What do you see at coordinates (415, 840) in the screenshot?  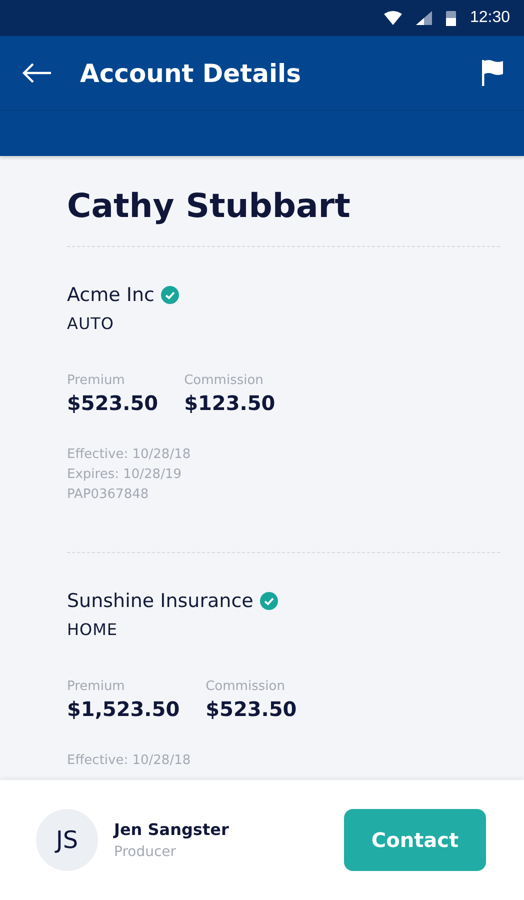 I see `contact-button: Contact` at bounding box center [415, 840].